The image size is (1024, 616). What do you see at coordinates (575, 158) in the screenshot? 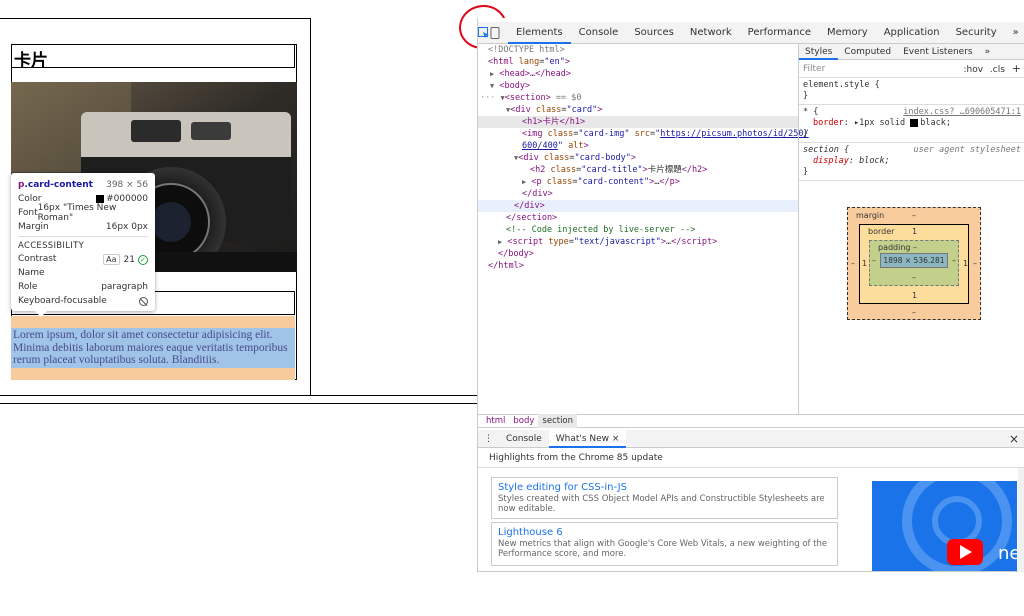
I see `dom-div-body: ▼<div class="card-body">` at bounding box center [575, 158].